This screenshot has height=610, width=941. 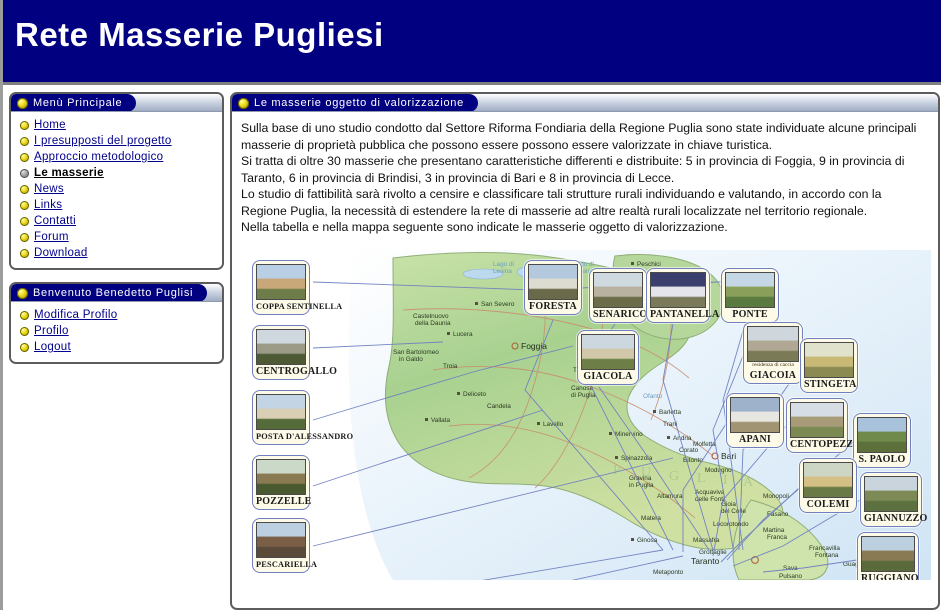 What do you see at coordinates (75, 315) in the screenshot?
I see `user-item-link: Modifica Profilo` at bounding box center [75, 315].